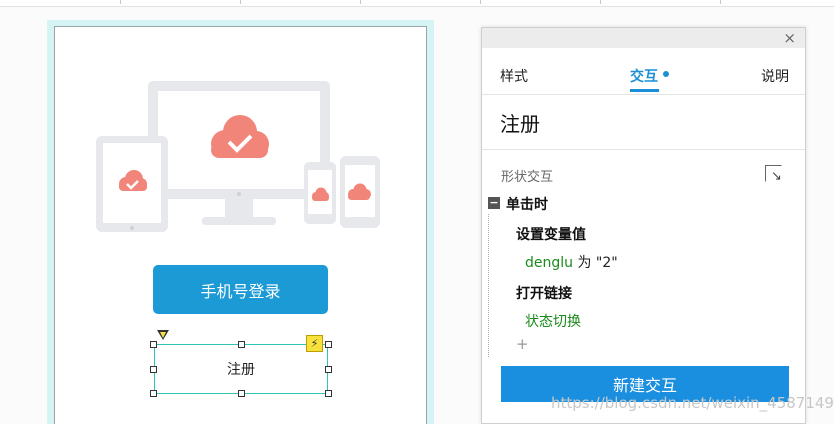 The height and width of the screenshot is (424, 834). Describe the element at coordinates (328, 393) in the screenshot. I see `resize-handle-bottom-right` at that location.